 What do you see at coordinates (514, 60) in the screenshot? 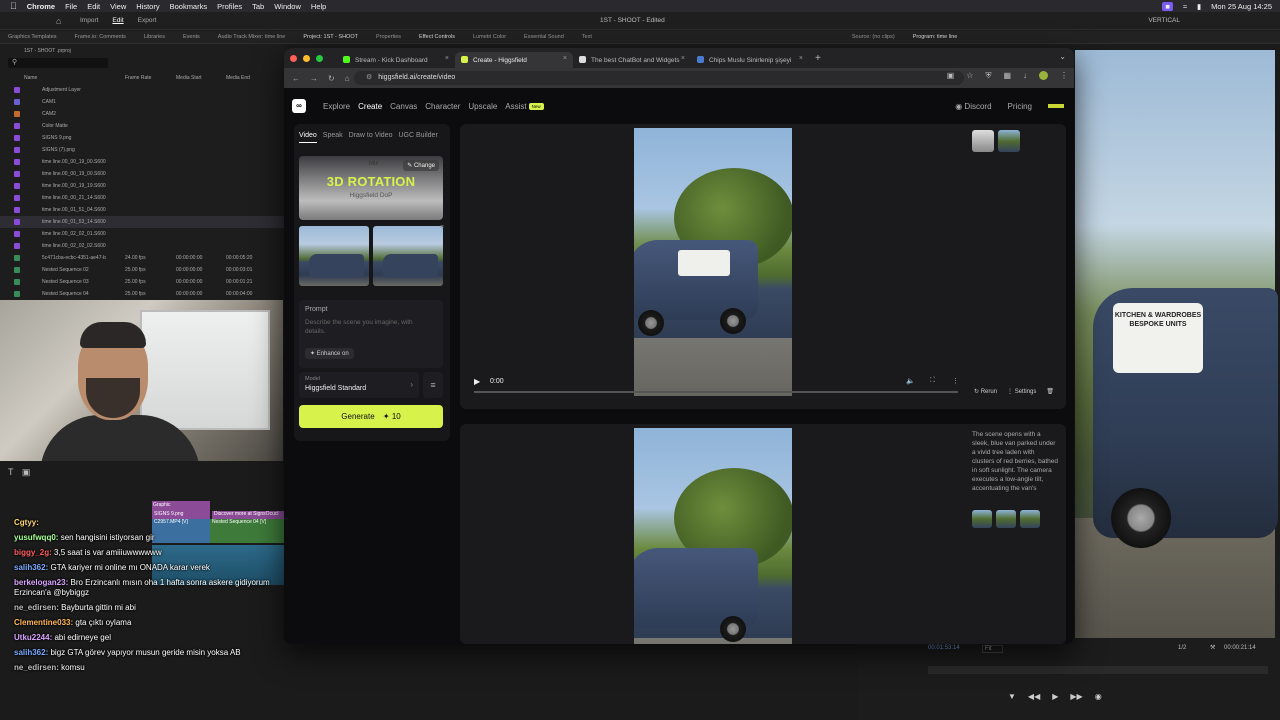
I see `browser-tab: Create - Higgsfield ×` at bounding box center [514, 60].